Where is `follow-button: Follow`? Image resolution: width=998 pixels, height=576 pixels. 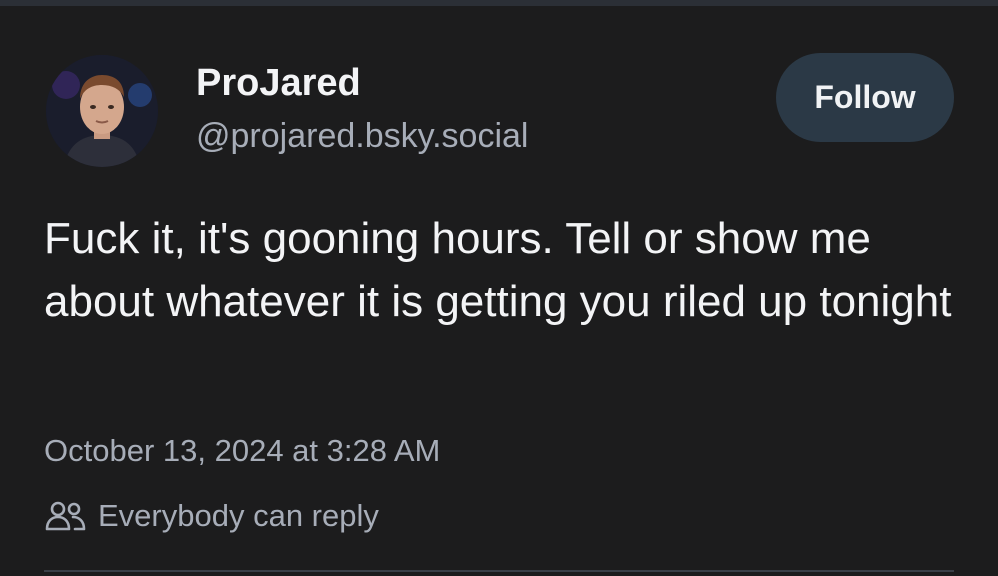 follow-button: Follow is located at coordinates (865, 97).